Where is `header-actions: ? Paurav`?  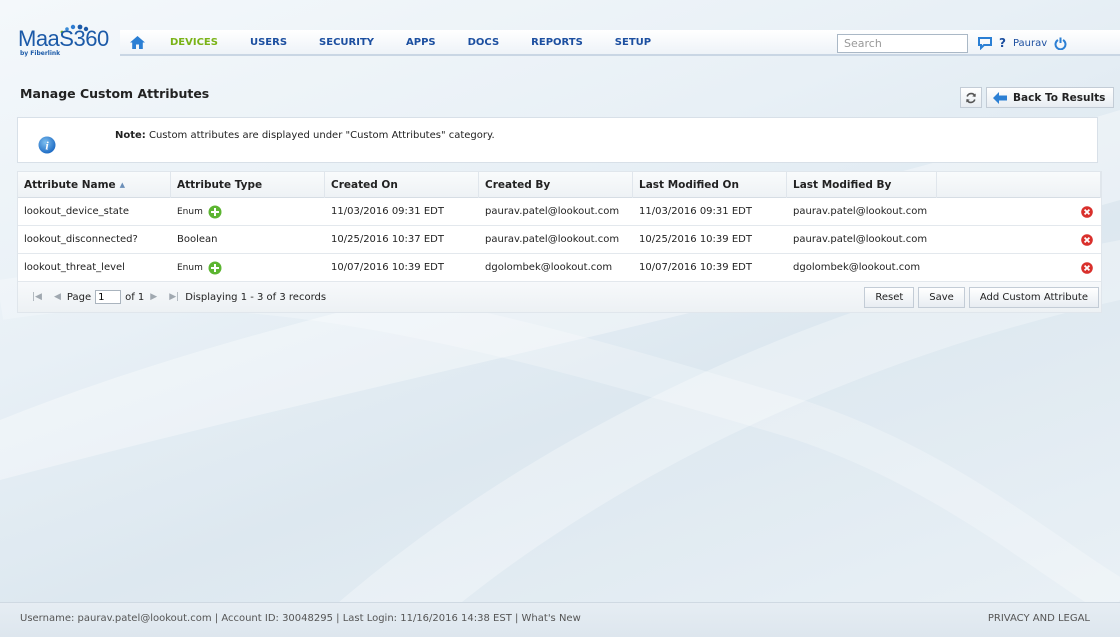 header-actions: ? Paurav is located at coordinates (1022, 43).